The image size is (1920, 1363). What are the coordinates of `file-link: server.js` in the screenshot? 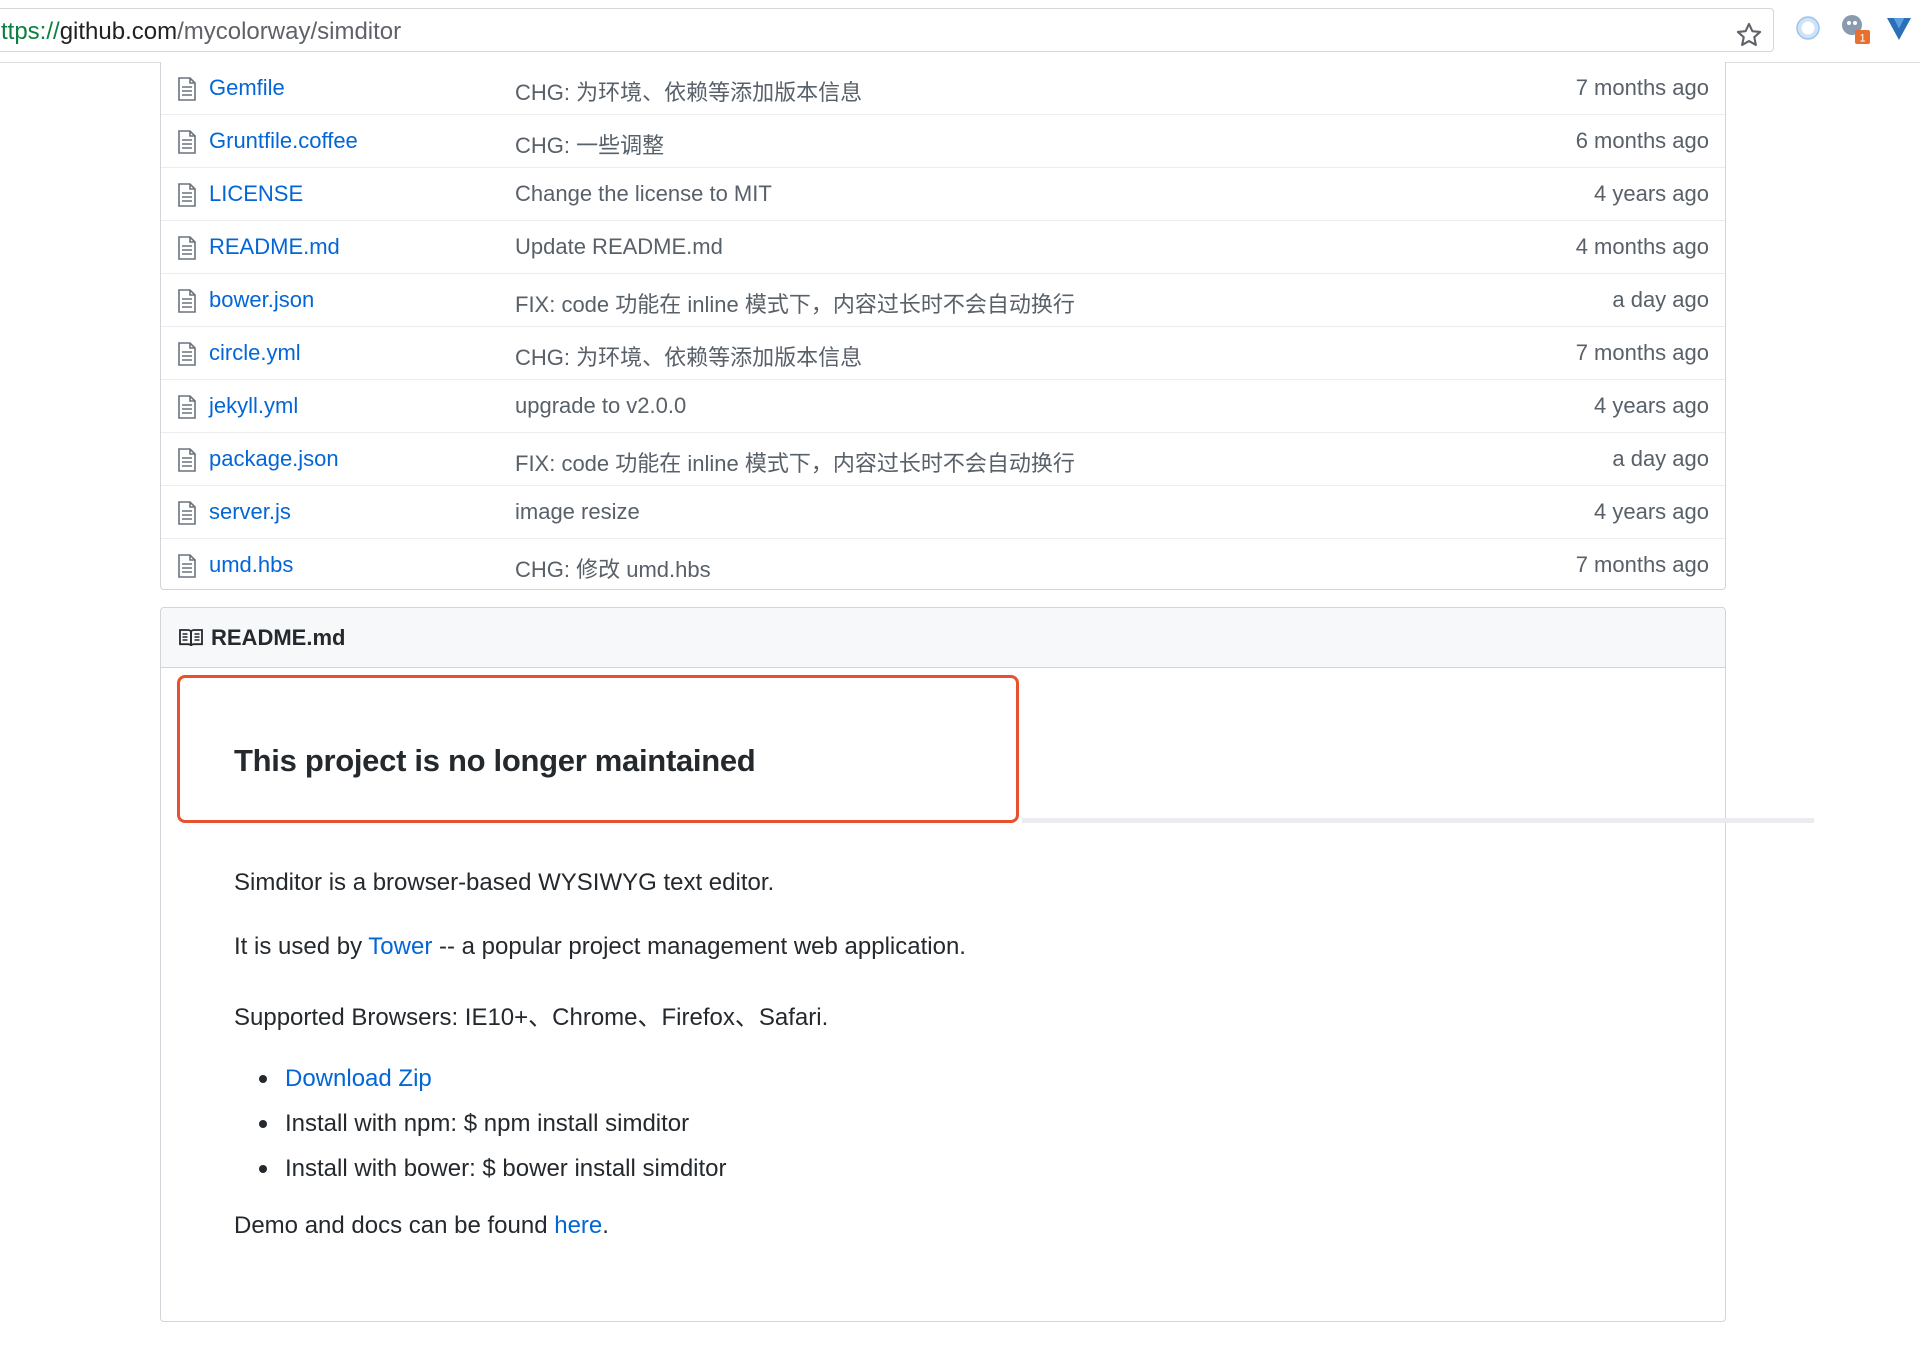 It's located at (250, 512).